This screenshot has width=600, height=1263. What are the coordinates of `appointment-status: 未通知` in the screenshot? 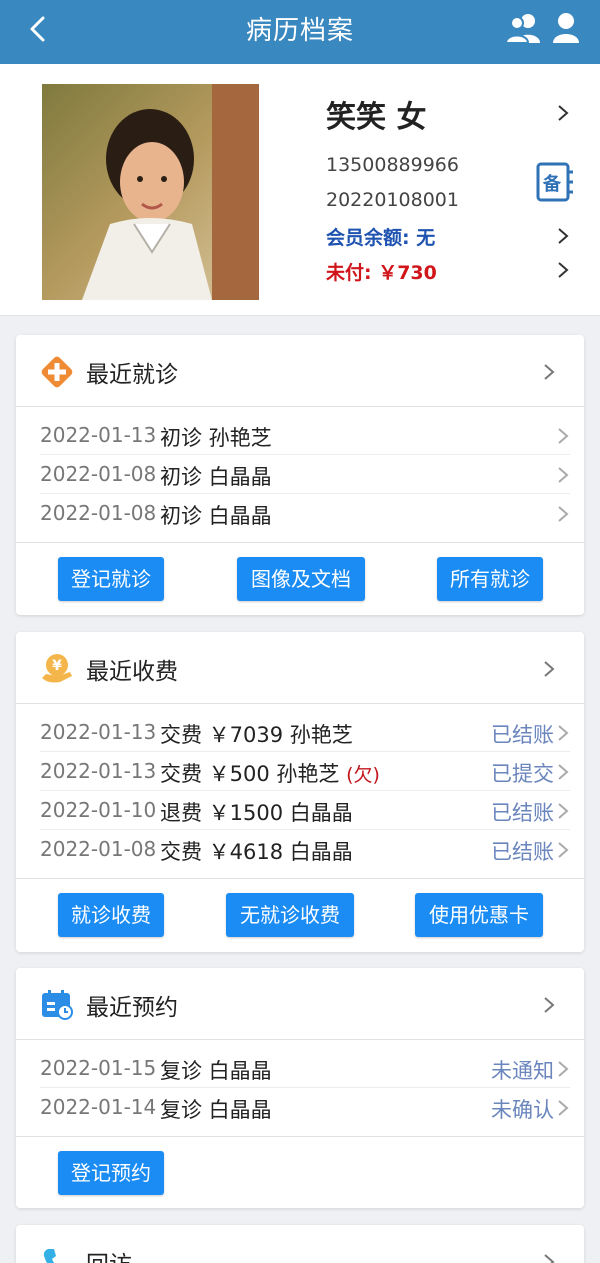 It's located at (522, 1071).